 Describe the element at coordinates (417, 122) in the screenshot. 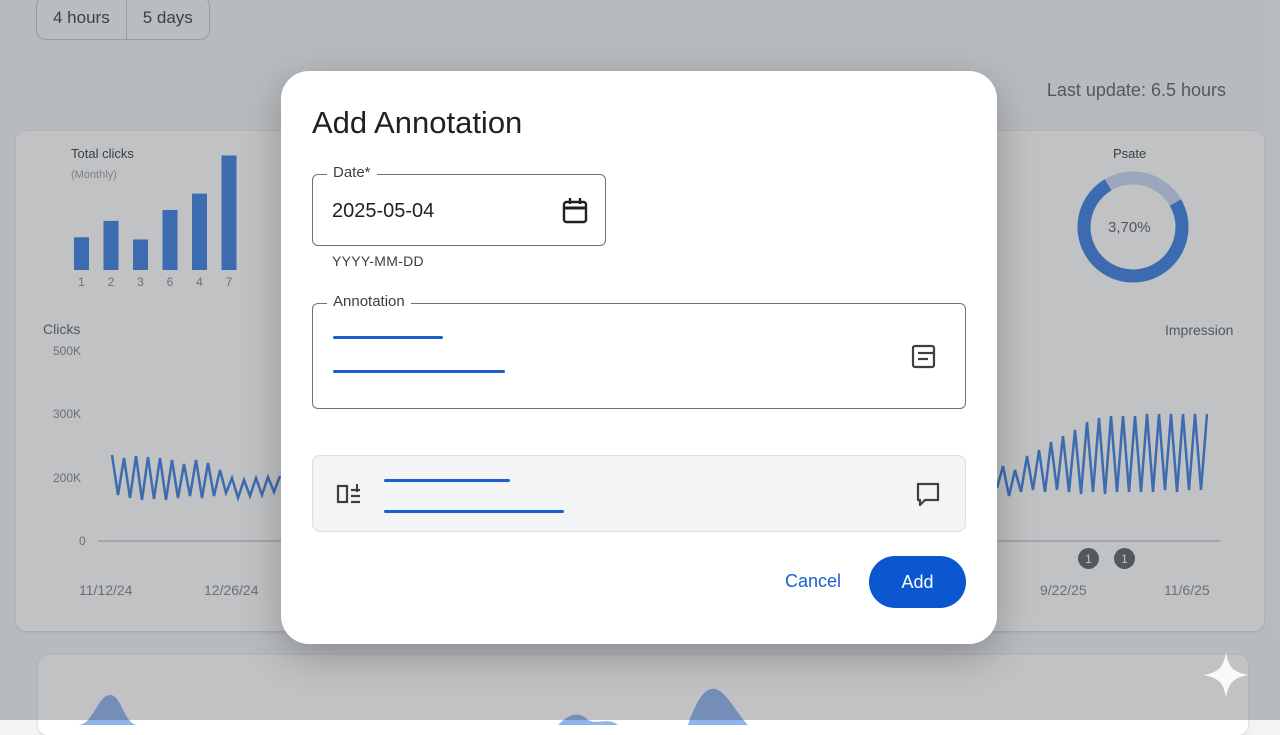

I see `dialog-title: Add Annotation` at that location.